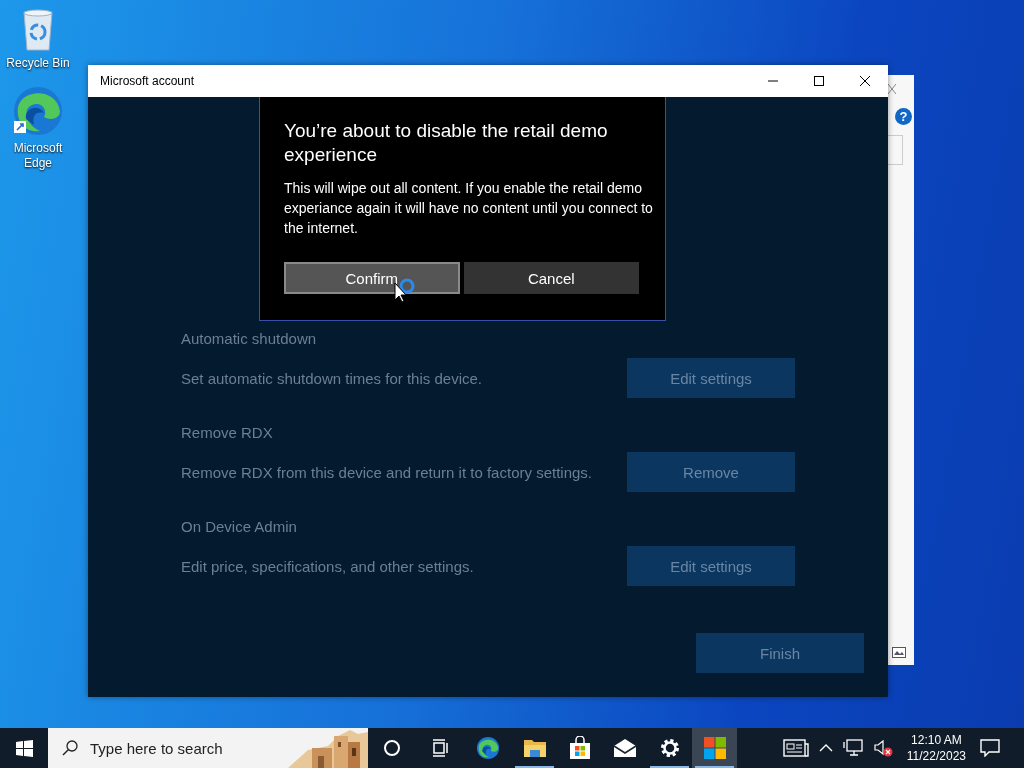  Describe the element at coordinates (669, 748) in the screenshot. I see `gear-icon` at that location.